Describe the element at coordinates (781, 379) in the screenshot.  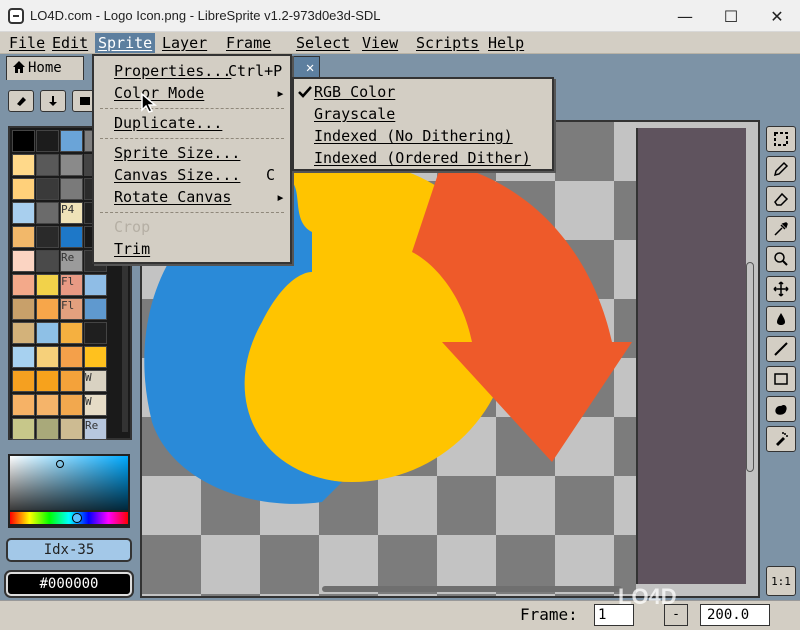
I see `rectangle-icon` at that location.